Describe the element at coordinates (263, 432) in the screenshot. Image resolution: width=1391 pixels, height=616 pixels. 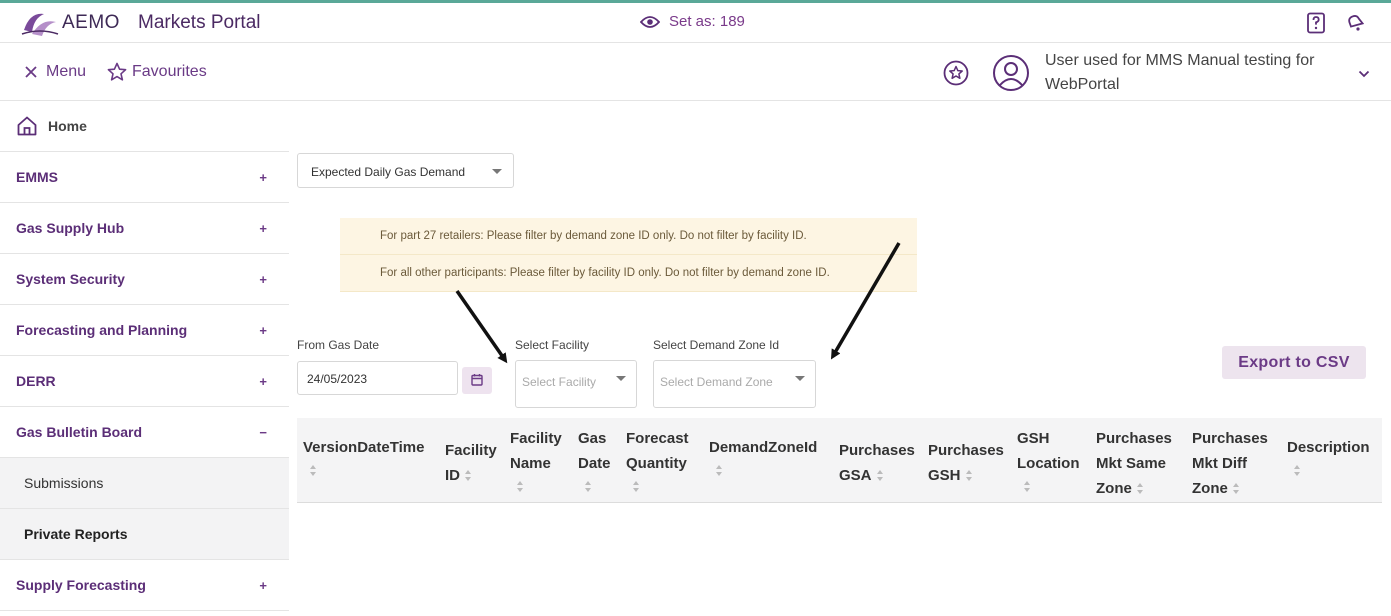
I see `collapse-icon: −` at that location.